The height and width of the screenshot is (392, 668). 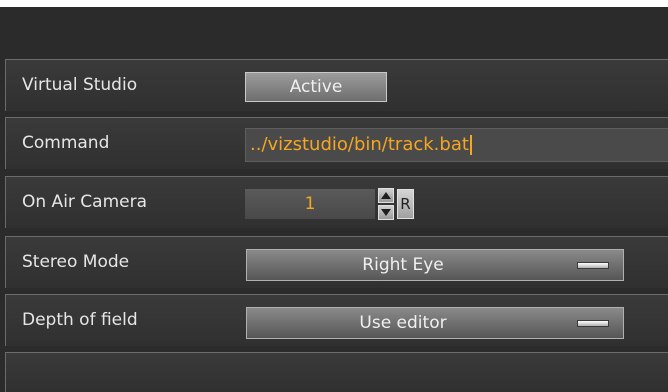 I want to click on camera-stepper, so click(x=386, y=204).